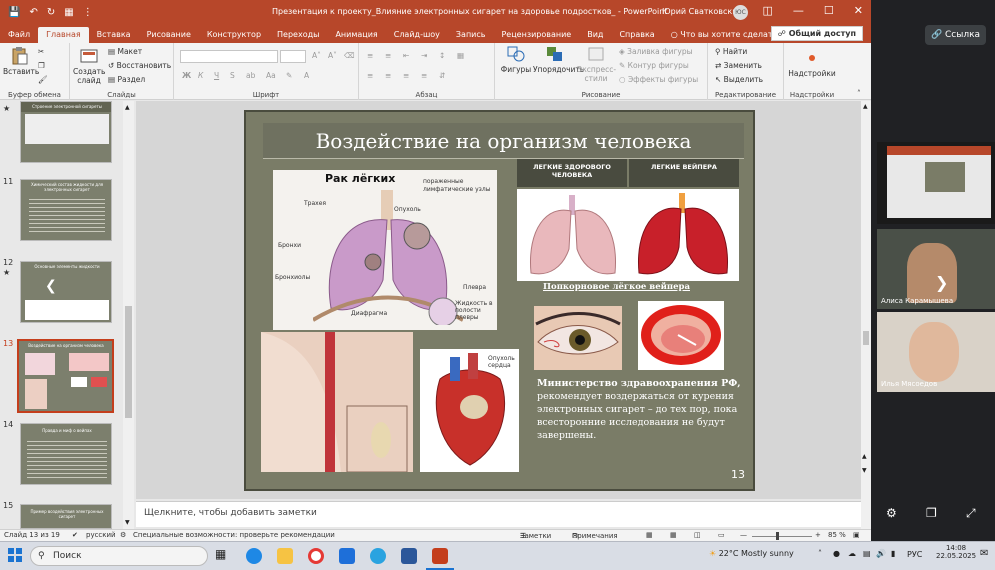 This screenshot has width=995, height=570. Describe the element at coordinates (818, 535) in the screenshot. I see `zoom-in-icon: +` at that location.